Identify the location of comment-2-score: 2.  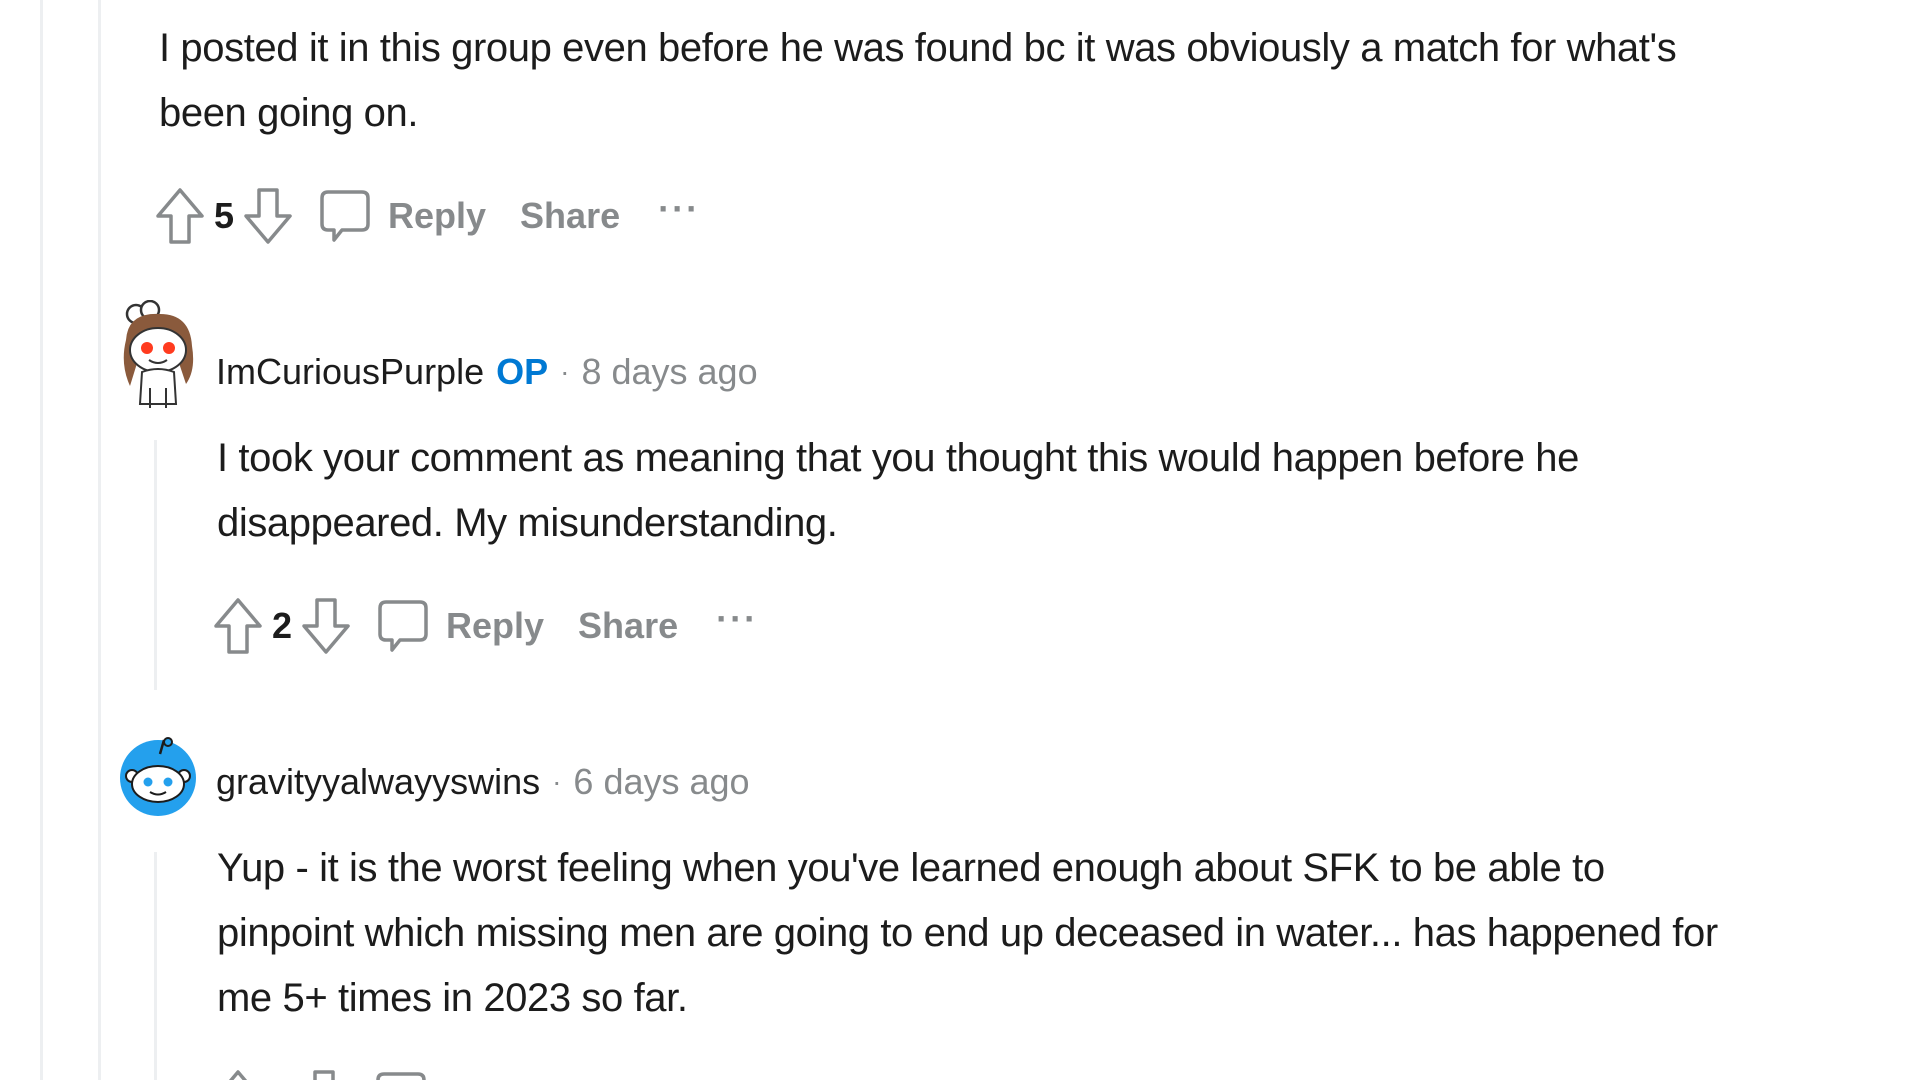
(282, 625).